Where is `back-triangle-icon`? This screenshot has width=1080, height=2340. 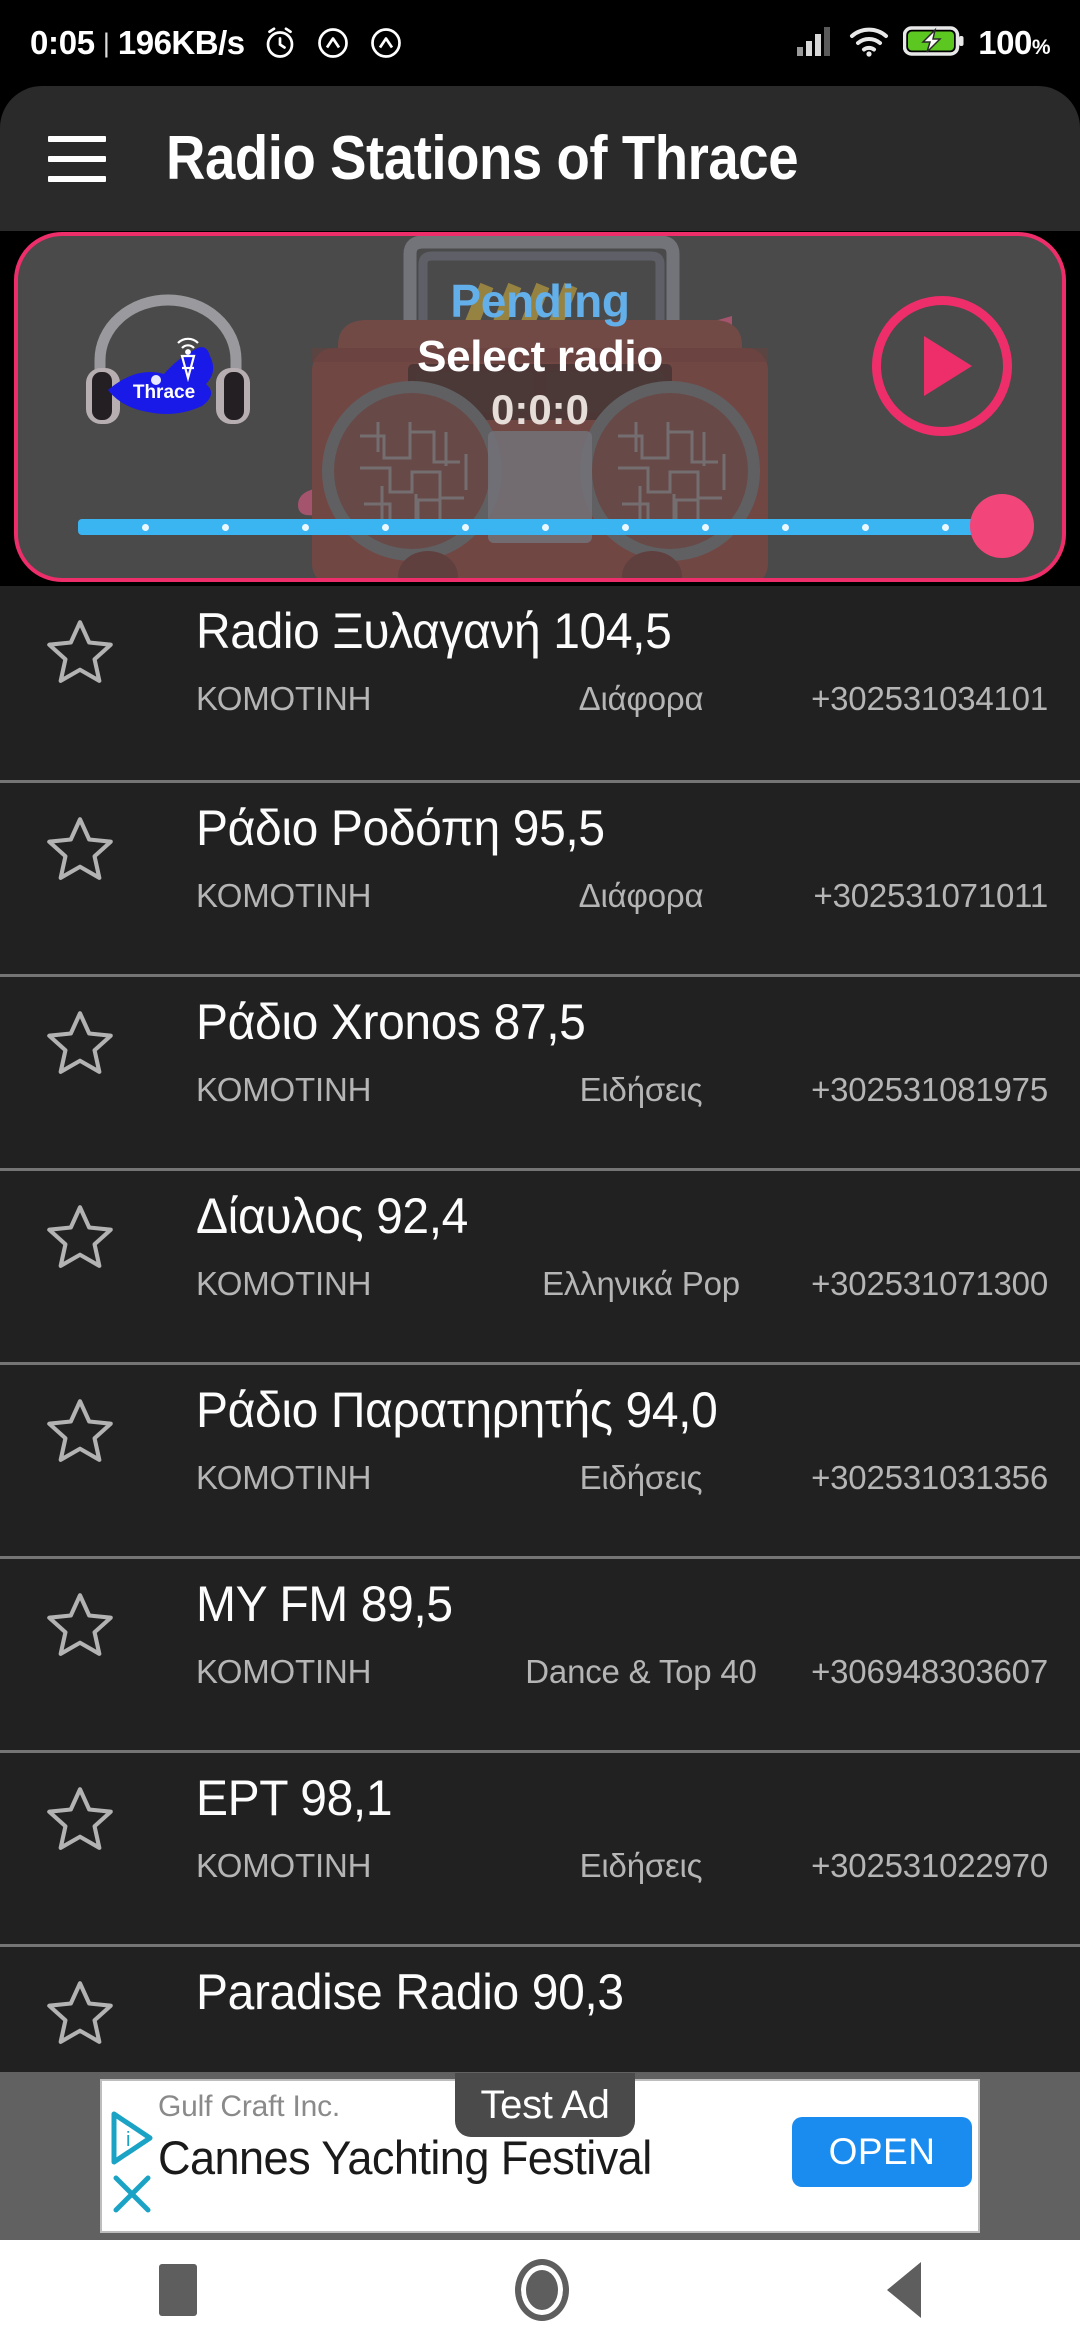
back-triangle-icon is located at coordinates (904, 2290).